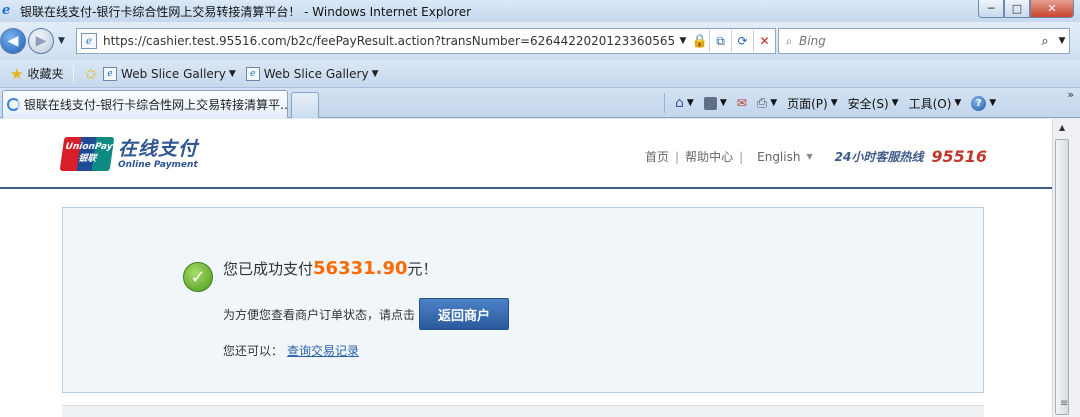 This screenshot has height=417, width=1080. What do you see at coordinates (1045, 41) in the screenshot?
I see `search-icon: ⌕` at bounding box center [1045, 41].